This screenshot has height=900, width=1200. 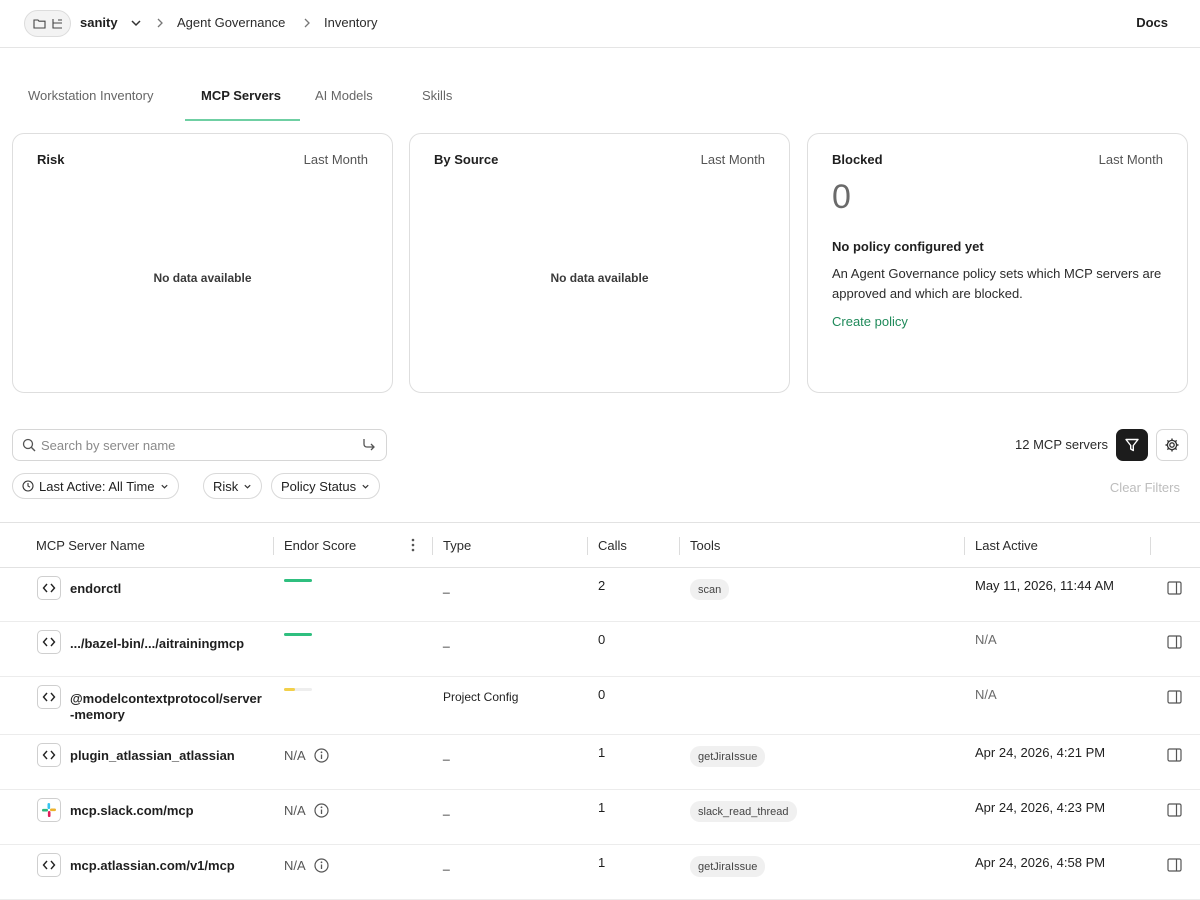 What do you see at coordinates (600, 649) in the screenshot?
I see `table-row: .../bazel-bin/.../aitrainingmcp _ 0 N/A` at bounding box center [600, 649].